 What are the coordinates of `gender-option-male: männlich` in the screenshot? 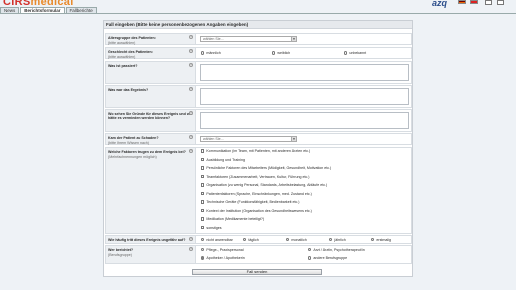 It's located at (211, 53).